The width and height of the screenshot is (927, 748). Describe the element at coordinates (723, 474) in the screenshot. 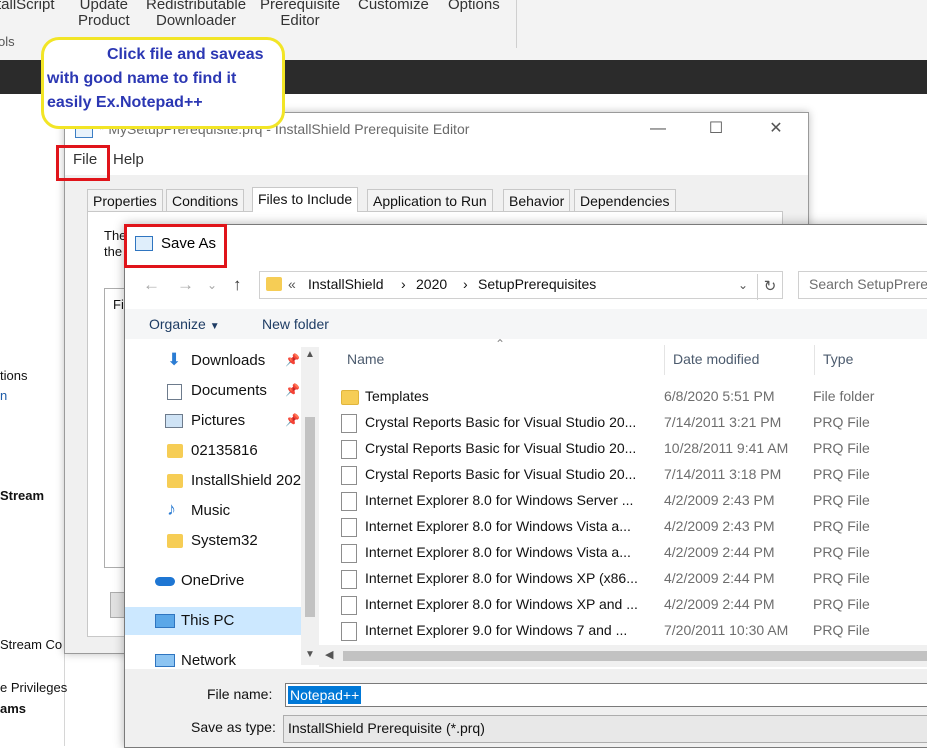

I see `file-date: 7/14/2011 3:18 PM` at that location.